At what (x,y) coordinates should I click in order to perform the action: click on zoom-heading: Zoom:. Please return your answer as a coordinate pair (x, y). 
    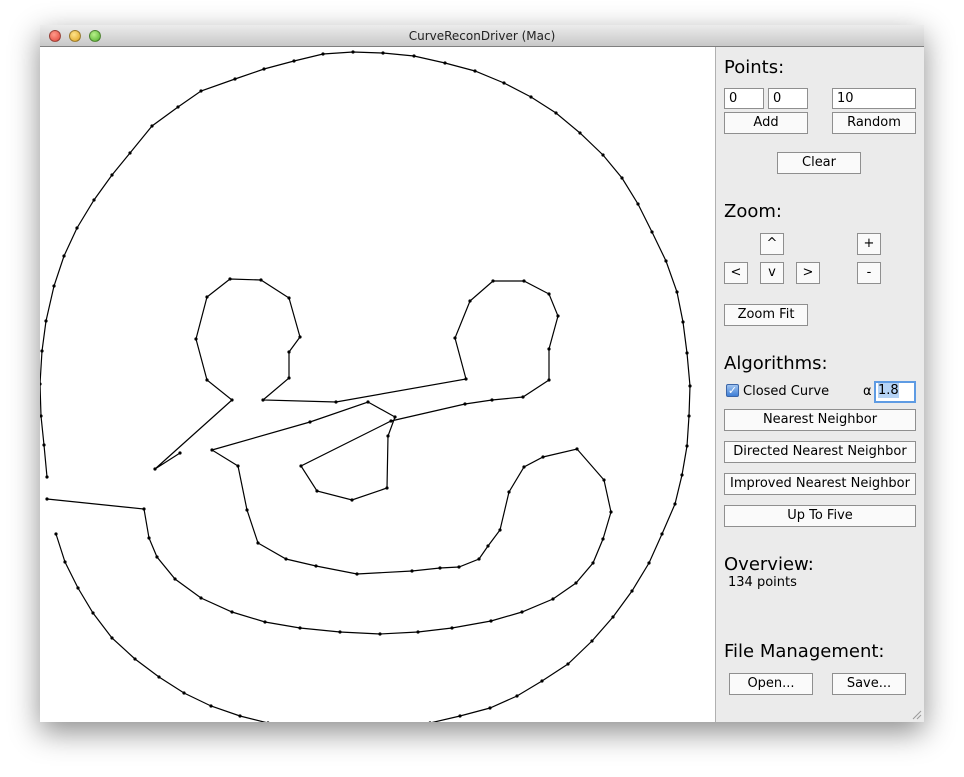
    Looking at the image, I should click on (753, 211).